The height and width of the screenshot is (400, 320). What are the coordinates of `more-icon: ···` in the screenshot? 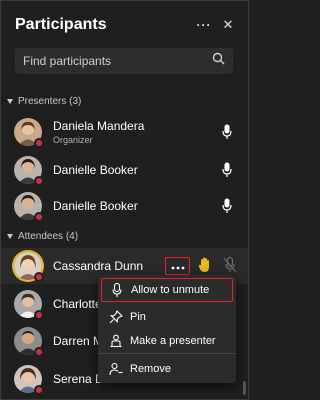 It's located at (204, 25).